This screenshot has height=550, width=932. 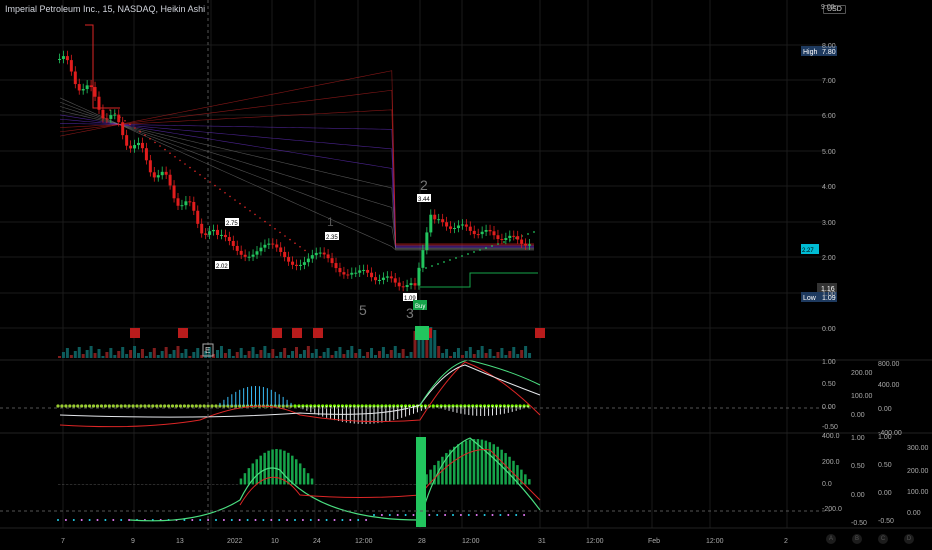 What do you see at coordinates (422, 333) in the screenshot?
I see `signal-marker` at bounding box center [422, 333].